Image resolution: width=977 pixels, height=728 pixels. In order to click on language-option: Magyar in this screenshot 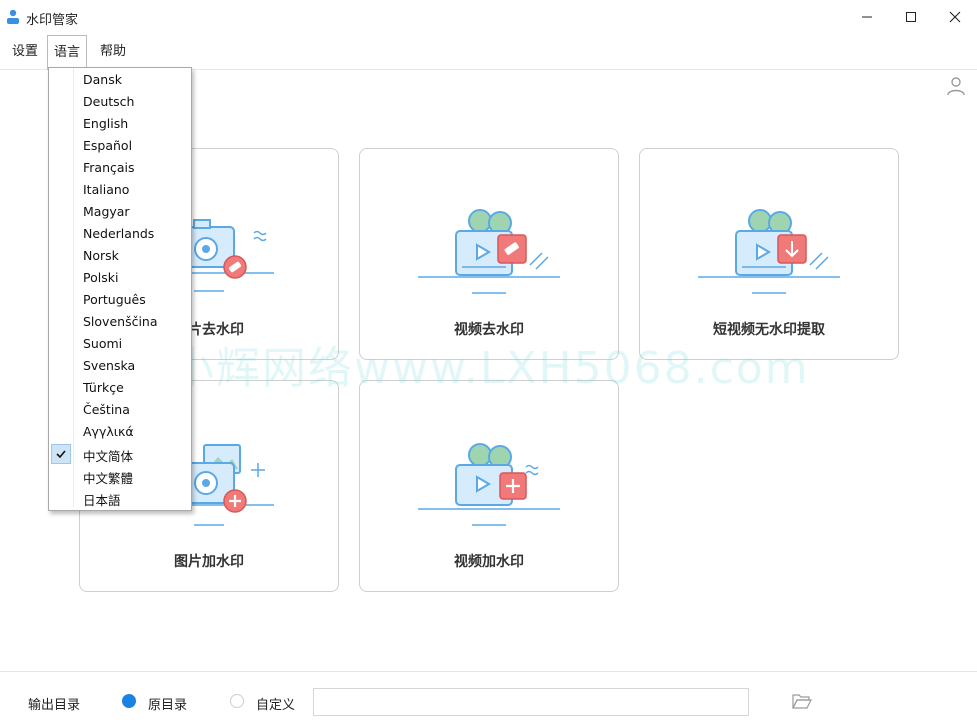, I will do `click(120, 212)`.